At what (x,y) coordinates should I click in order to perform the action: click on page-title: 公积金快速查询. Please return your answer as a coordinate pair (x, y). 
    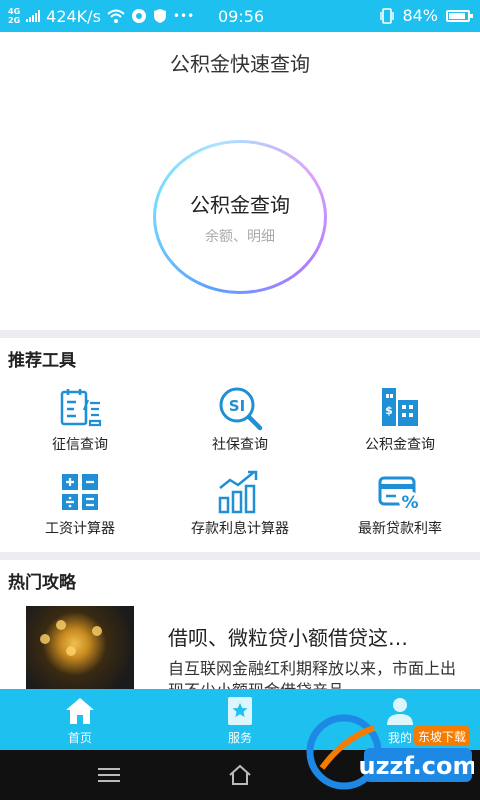
    Looking at the image, I should click on (240, 64).